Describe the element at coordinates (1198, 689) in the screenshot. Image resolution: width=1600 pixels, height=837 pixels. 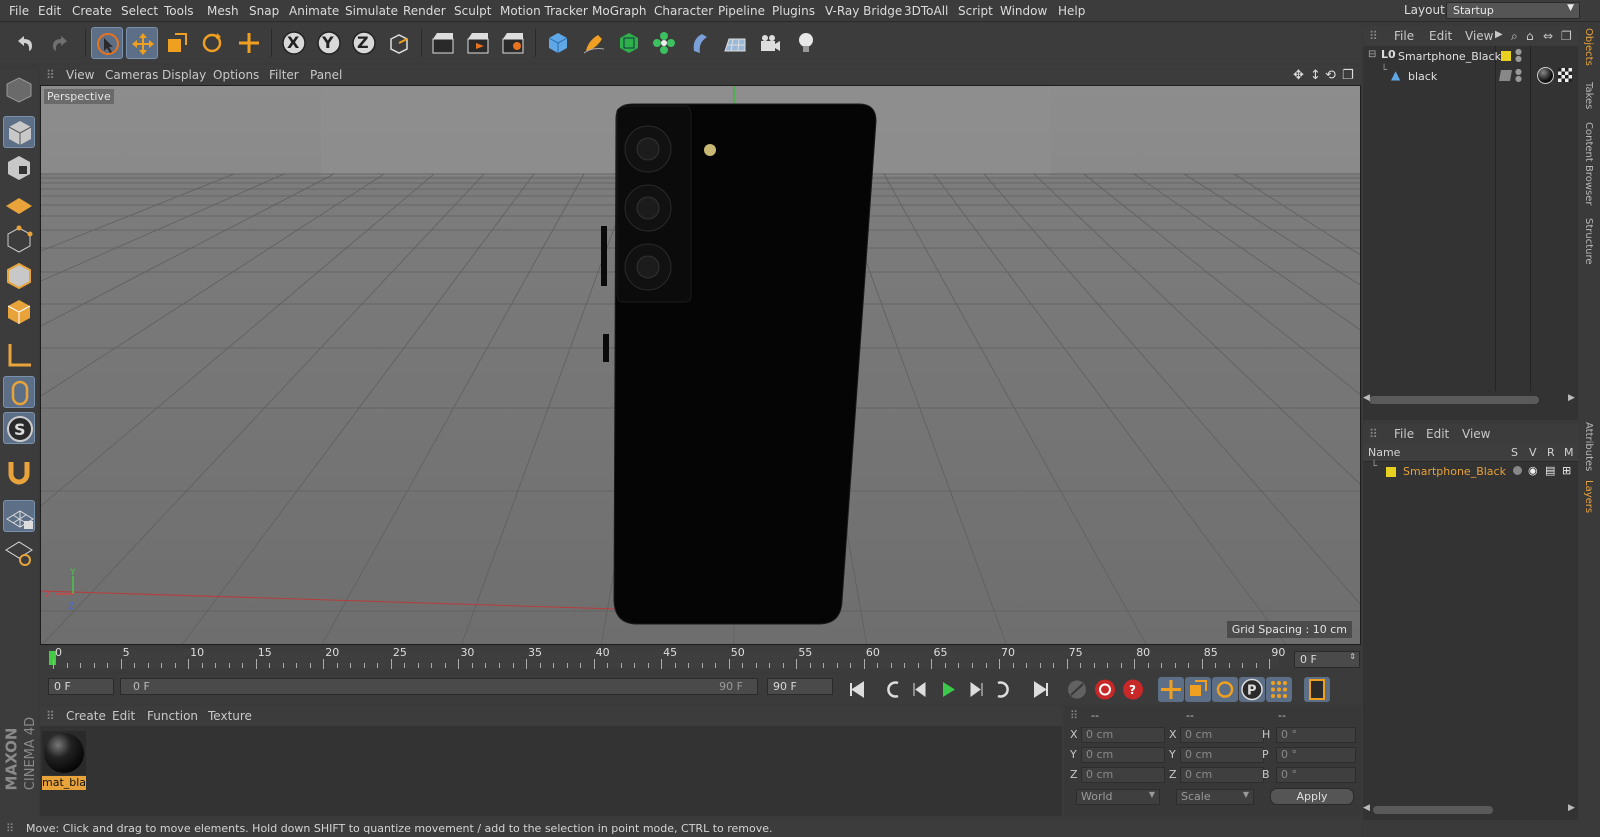
I see `key-scale-button` at that location.